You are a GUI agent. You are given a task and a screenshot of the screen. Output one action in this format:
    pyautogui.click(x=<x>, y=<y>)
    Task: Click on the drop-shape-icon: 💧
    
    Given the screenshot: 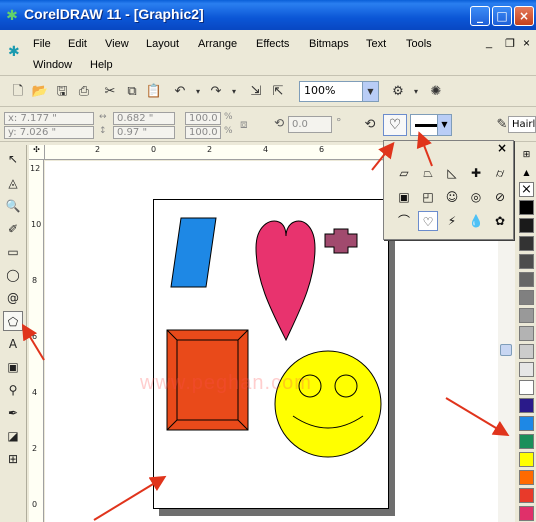 What is the action you would take?
    pyautogui.click(x=476, y=221)
    